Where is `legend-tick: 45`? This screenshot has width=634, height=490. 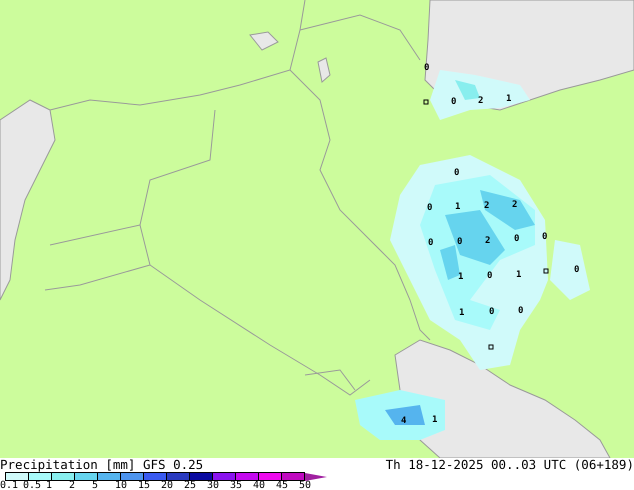
legend-tick: 45 is located at coordinates (283, 485).